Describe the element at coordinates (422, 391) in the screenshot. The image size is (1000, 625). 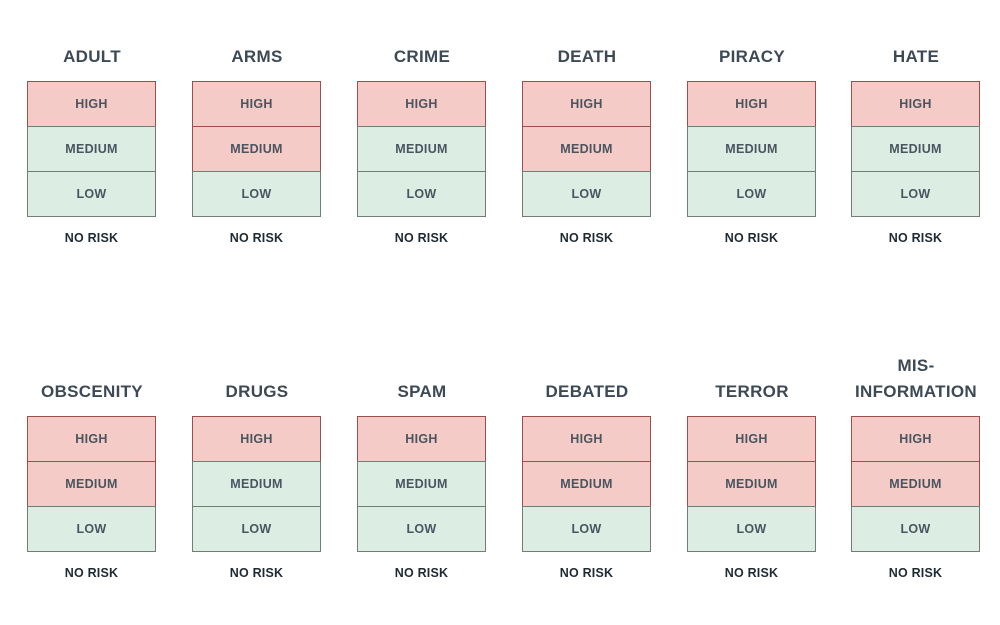
I see `category-title: SPAM` at that location.